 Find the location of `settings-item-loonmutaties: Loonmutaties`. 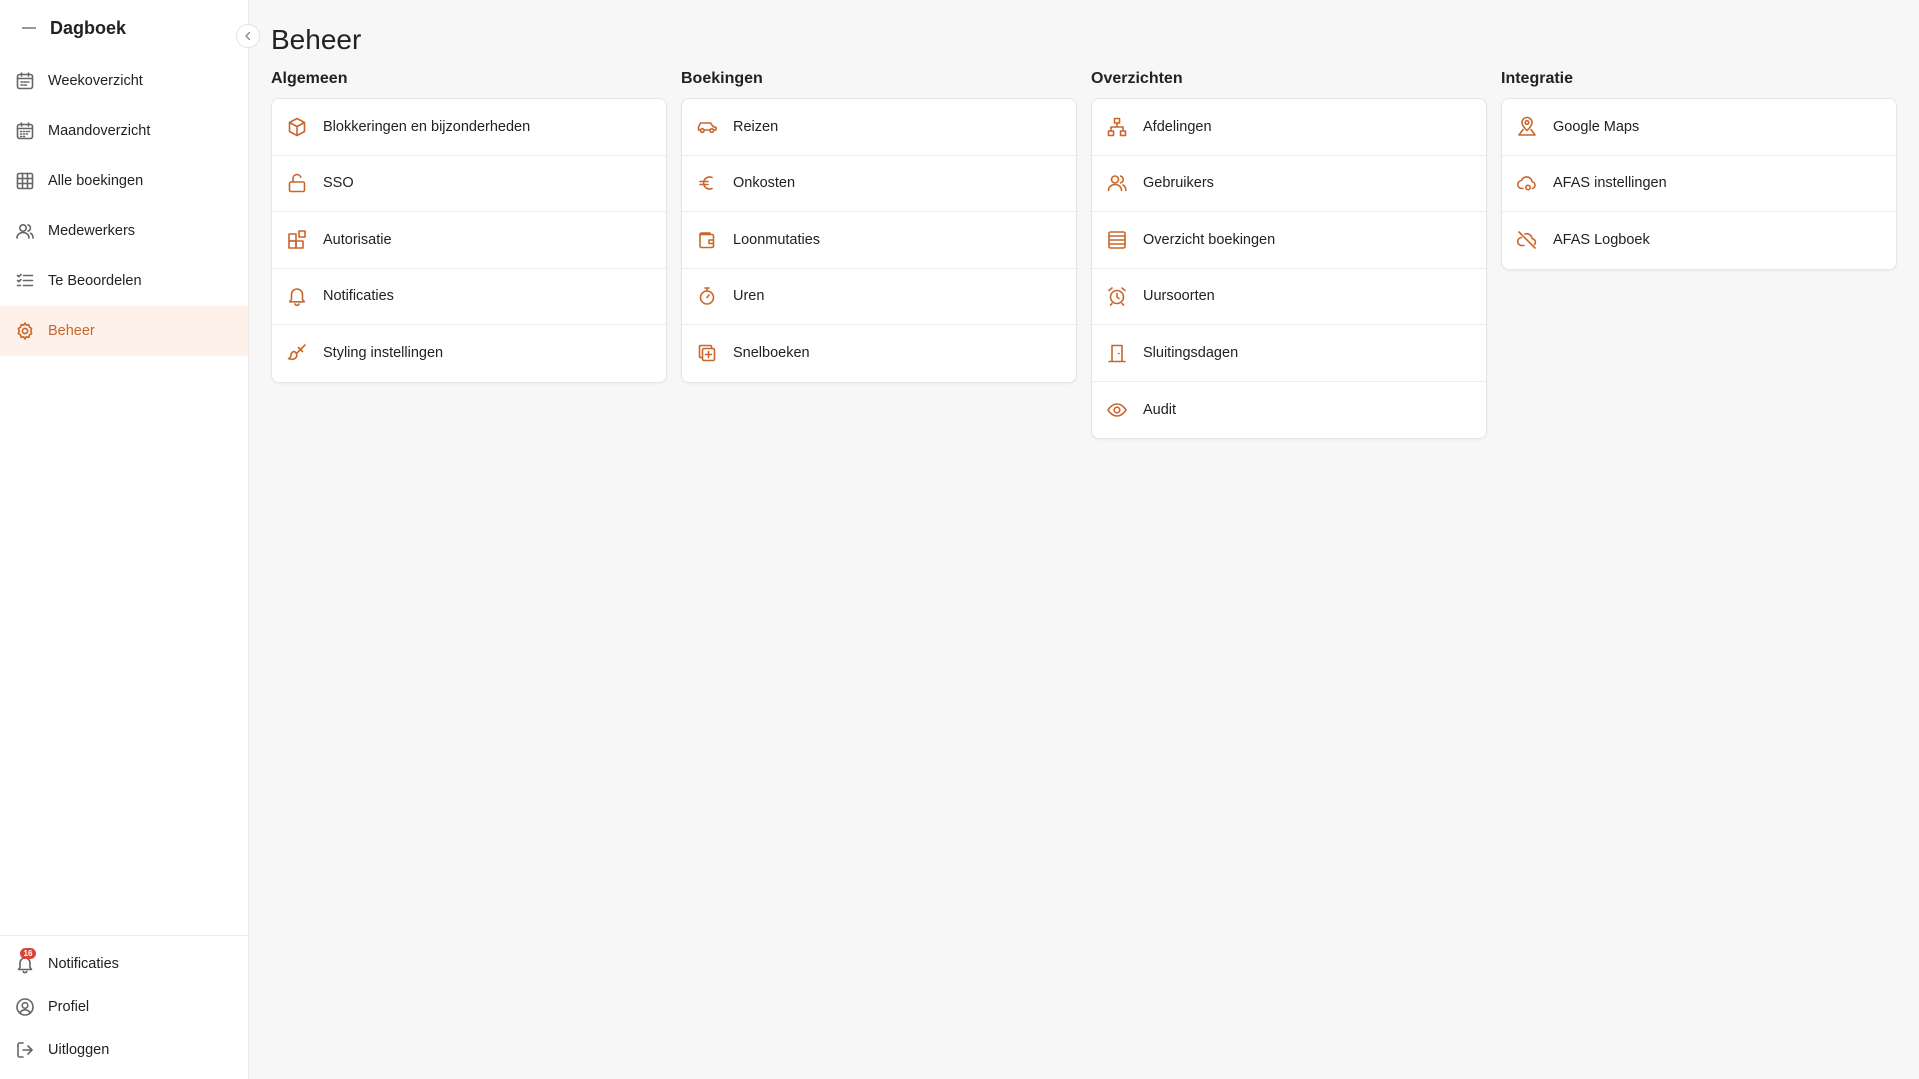

settings-item-loonmutaties: Loonmutaties is located at coordinates (879, 240).